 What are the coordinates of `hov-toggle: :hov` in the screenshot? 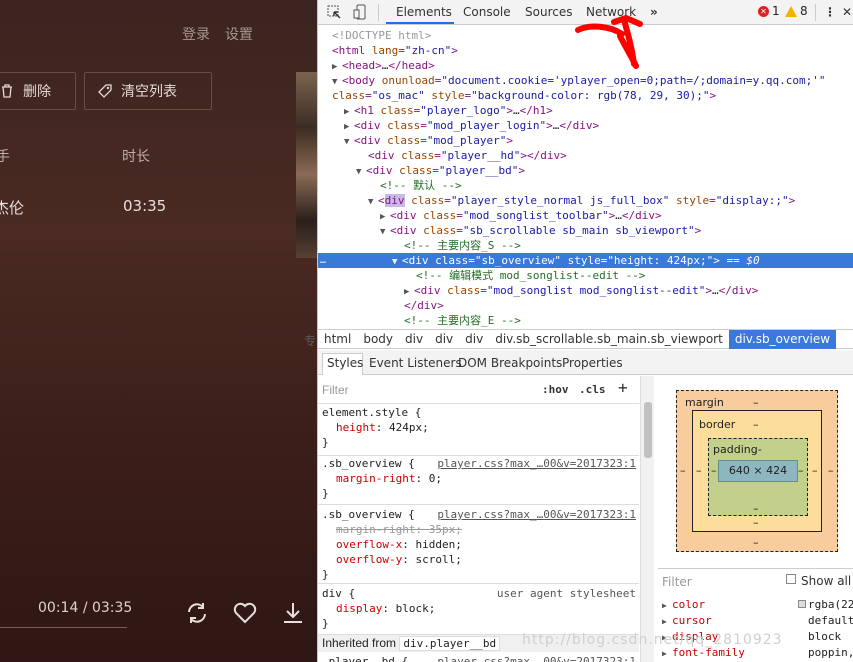 It's located at (555, 389).